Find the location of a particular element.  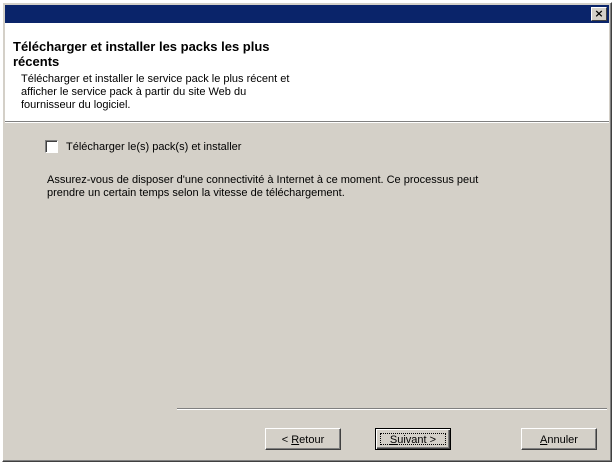

cancel-button: Annuler is located at coordinates (559, 439).